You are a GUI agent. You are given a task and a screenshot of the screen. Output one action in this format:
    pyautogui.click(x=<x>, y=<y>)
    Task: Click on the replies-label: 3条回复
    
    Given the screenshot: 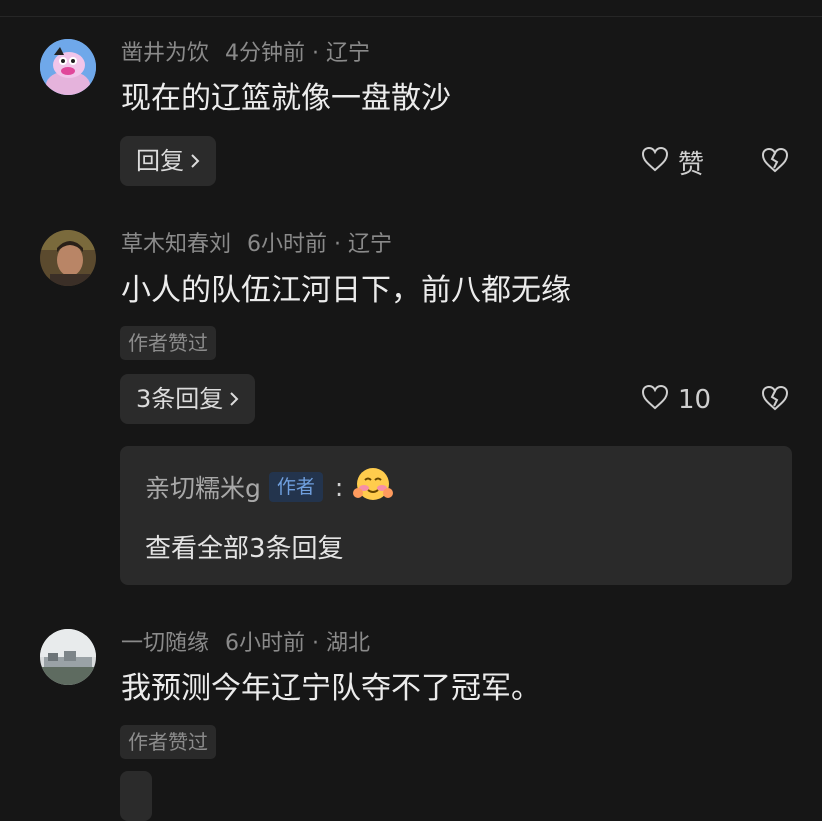 What is the action you would take?
    pyautogui.click(x=180, y=399)
    